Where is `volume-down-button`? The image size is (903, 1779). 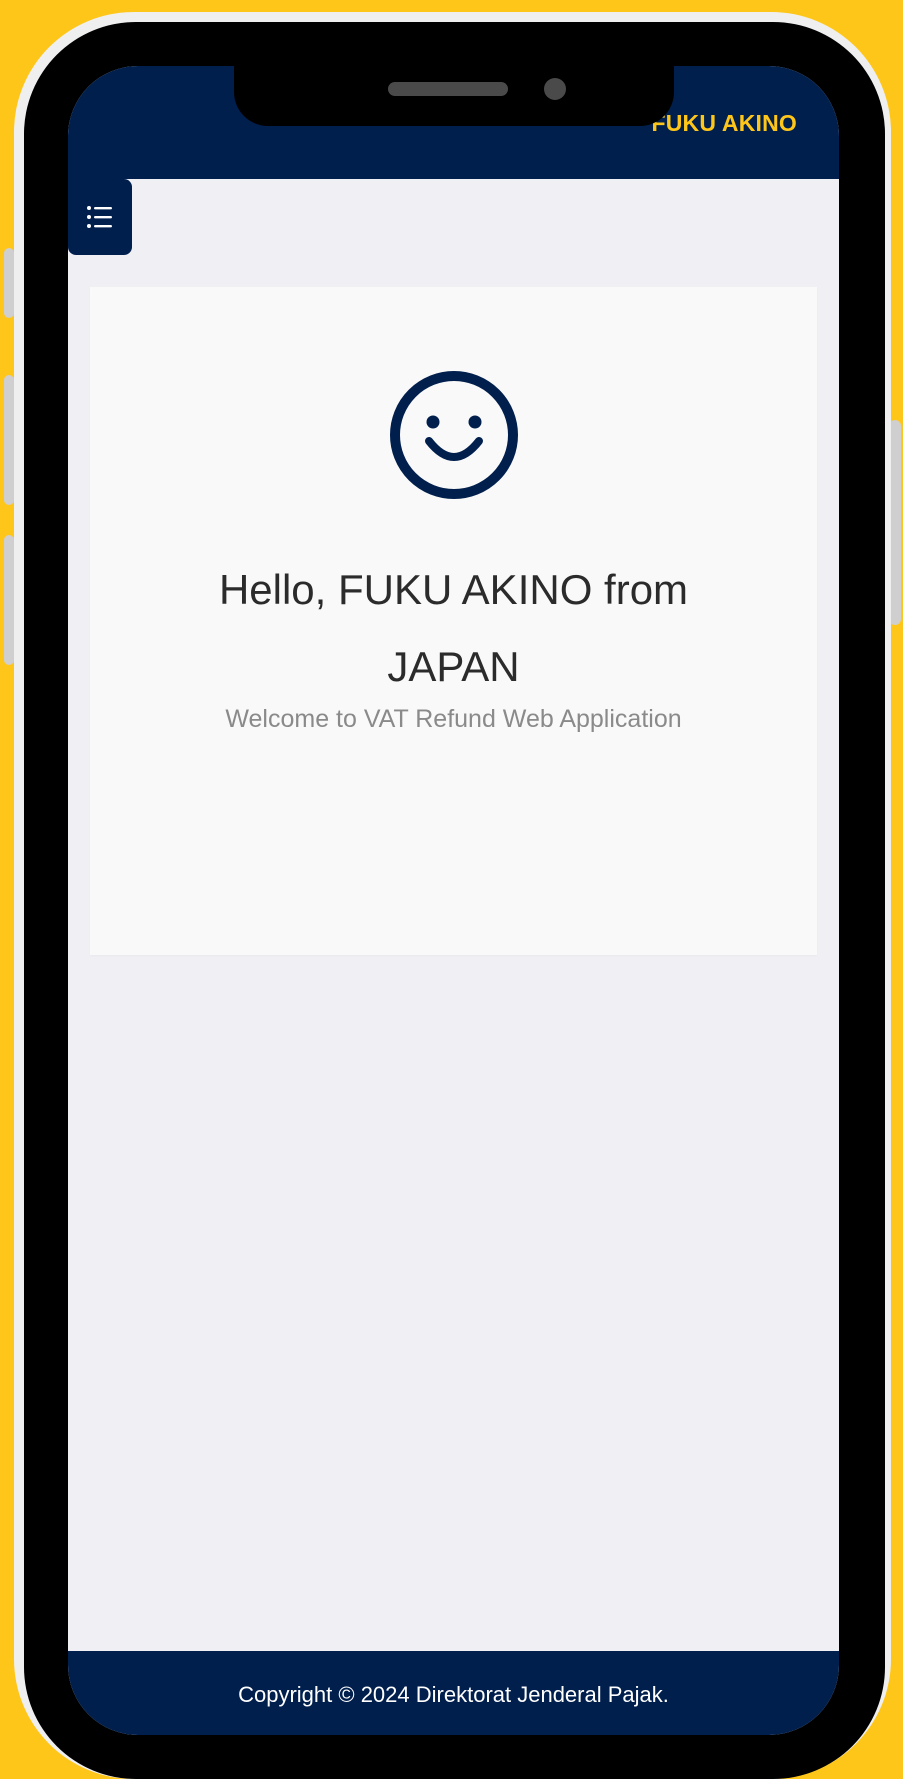
volume-down-button is located at coordinates (9, 600).